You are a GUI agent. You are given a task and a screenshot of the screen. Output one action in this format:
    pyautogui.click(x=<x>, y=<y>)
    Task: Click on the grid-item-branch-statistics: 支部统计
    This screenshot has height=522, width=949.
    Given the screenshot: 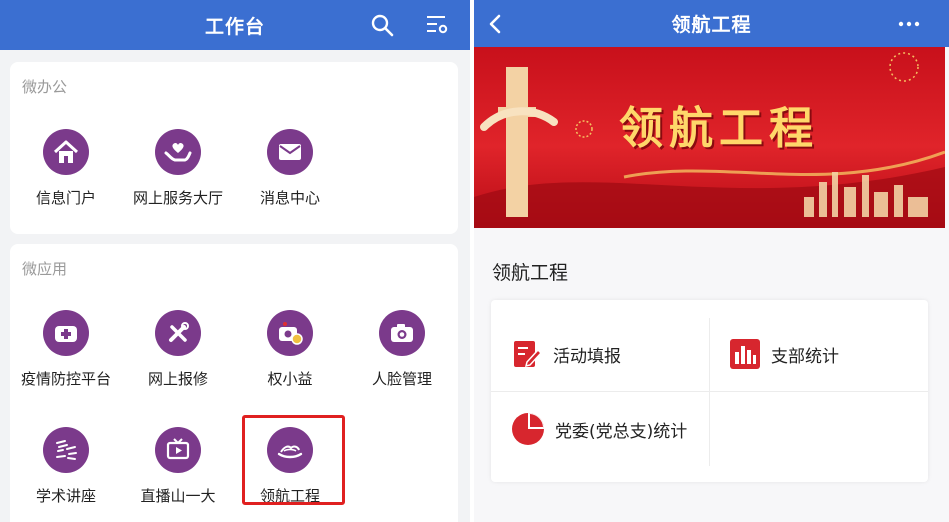 What is the action you would take?
    pyautogui.click(x=784, y=354)
    